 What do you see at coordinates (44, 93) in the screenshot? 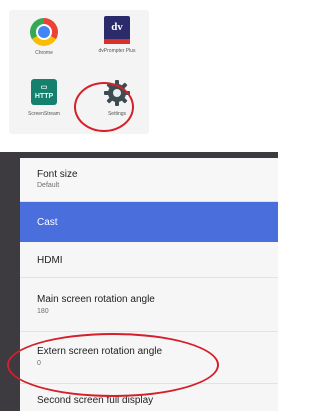
I see `screenstream-icon: ▭ HTTP` at bounding box center [44, 93].